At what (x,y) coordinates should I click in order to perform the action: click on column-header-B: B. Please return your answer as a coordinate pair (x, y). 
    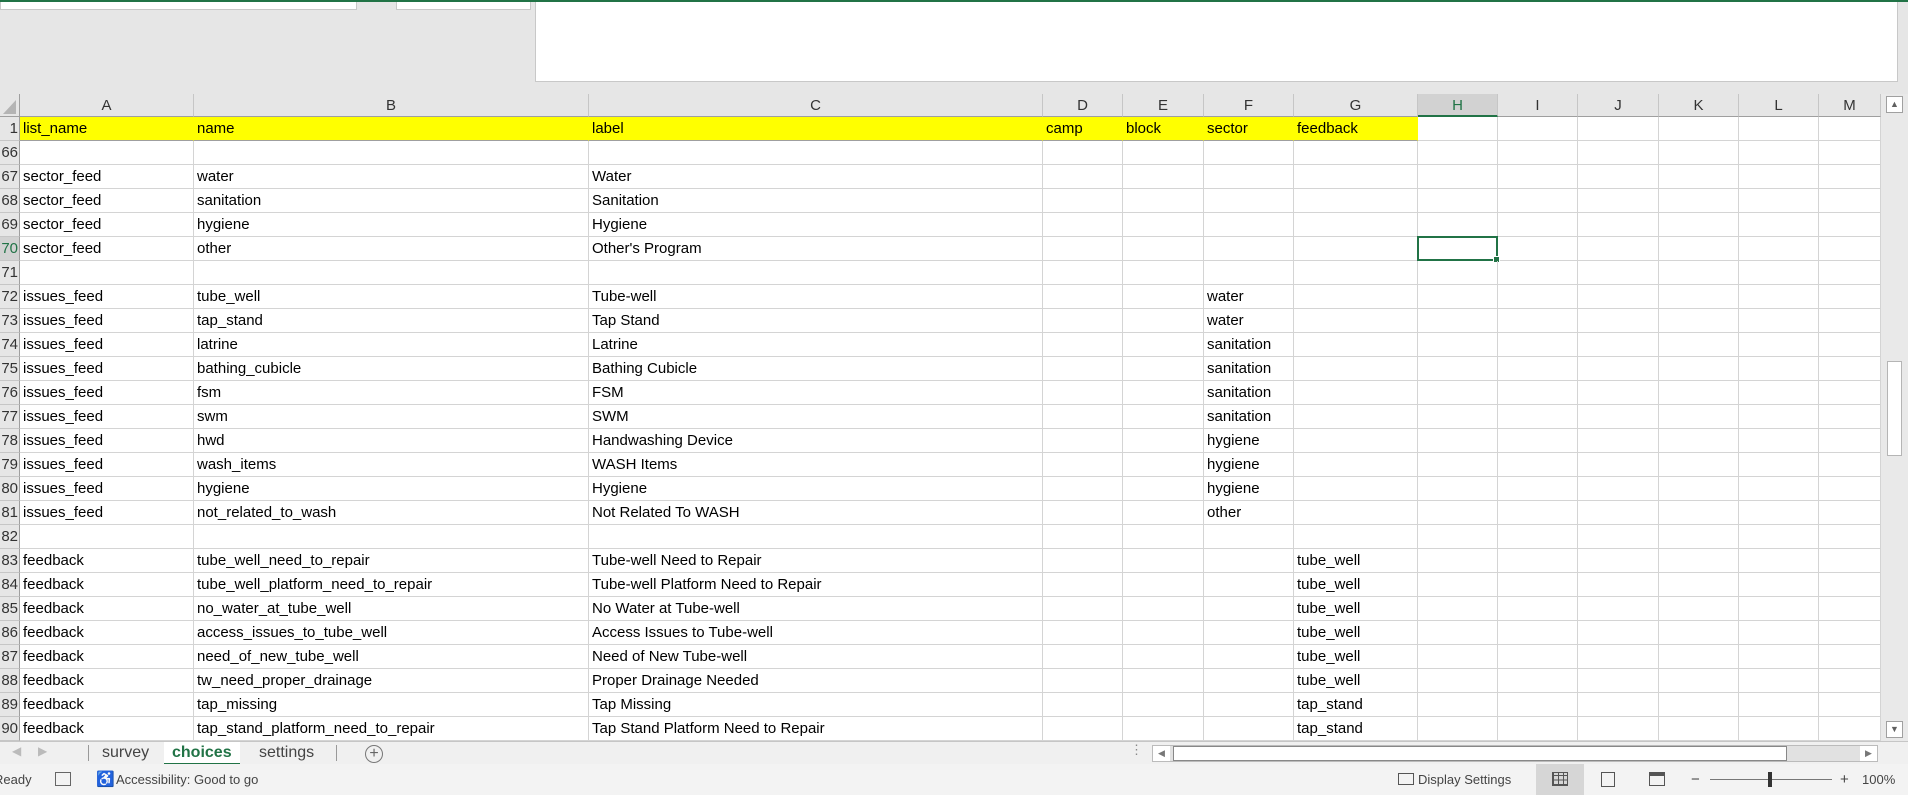
    Looking at the image, I should click on (391, 105).